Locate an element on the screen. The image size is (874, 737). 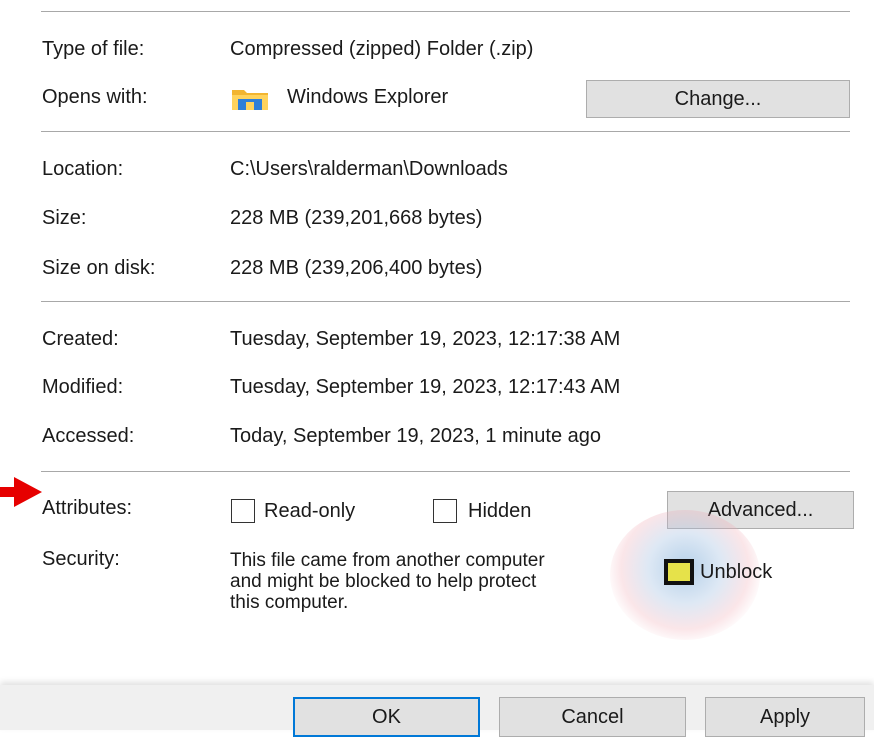
accessed-label: Accessed: is located at coordinates (88, 436).